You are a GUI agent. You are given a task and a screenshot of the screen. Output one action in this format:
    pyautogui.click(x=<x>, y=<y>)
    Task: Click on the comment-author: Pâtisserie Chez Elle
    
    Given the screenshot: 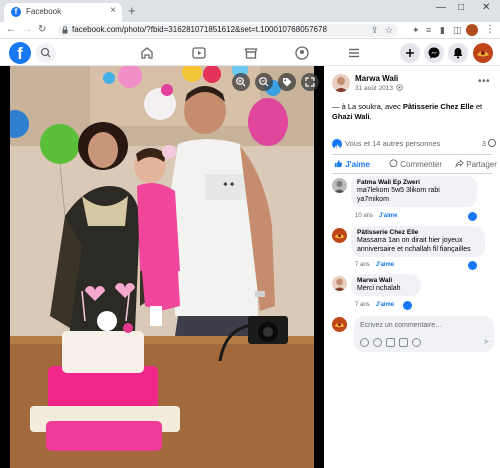 What is the action you would take?
    pyautogui.click(x=418, y=232)
    